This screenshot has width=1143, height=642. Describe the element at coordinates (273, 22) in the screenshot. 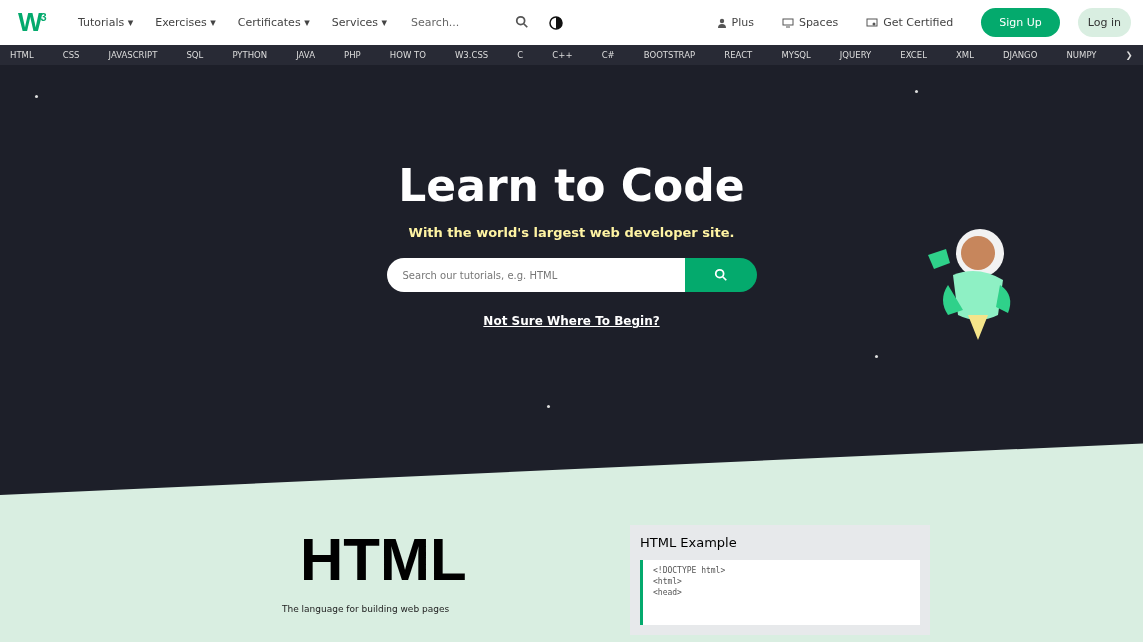

I see `menu-button: Certificates ▾` at that location.